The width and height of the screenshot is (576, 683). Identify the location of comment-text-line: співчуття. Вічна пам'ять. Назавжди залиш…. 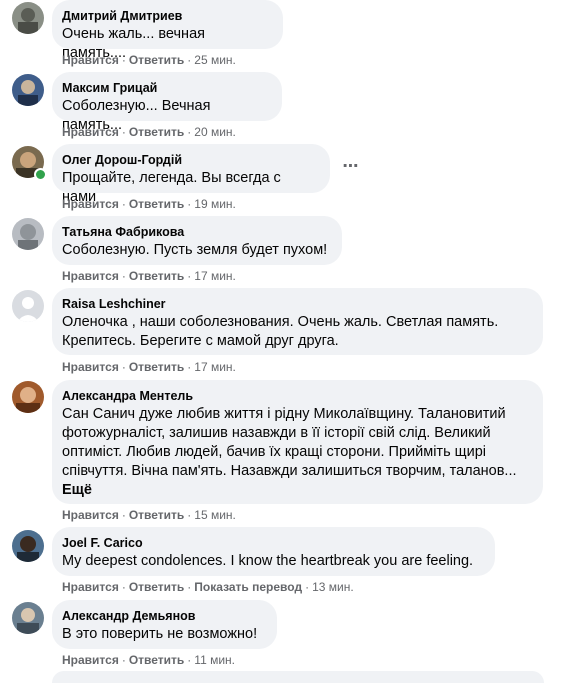
(289, 471).